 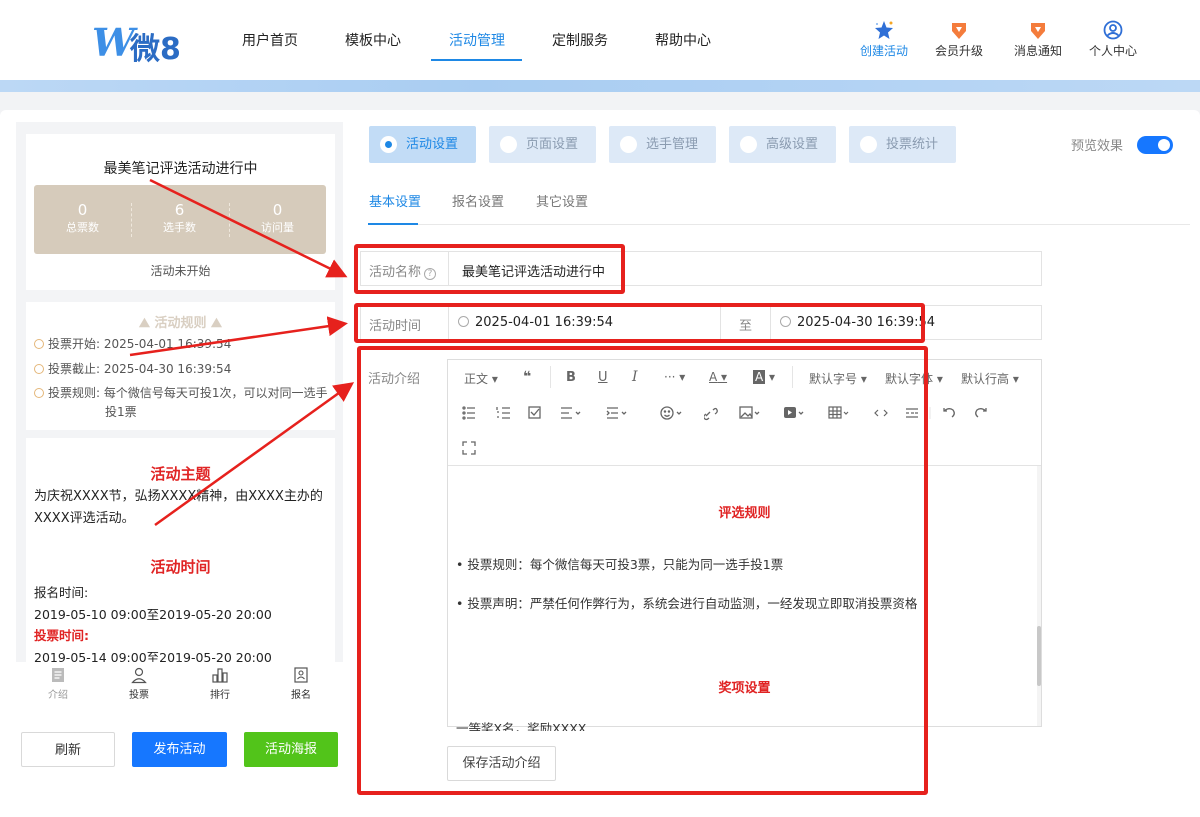 What do you see at coordinates (121, 412) in the screenshot?
I see `rule-vote-rule-cont: 投1票` at bounding box center [121, 412].